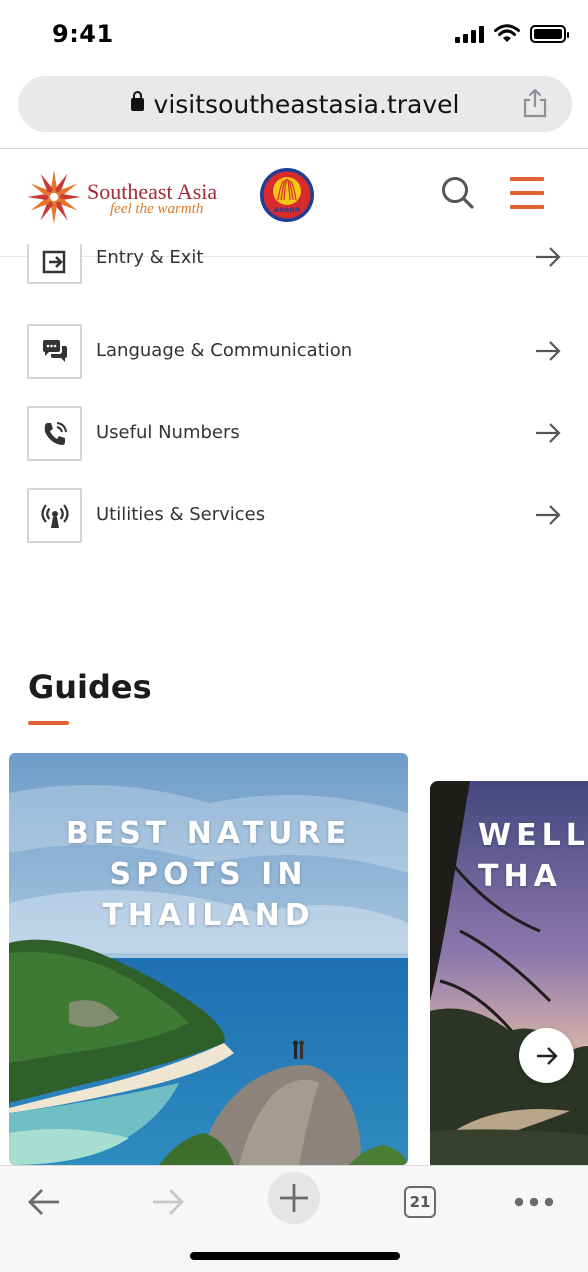 The image size is (588, 1272). I want to click on carousel-next-button, so click(546, 1055).